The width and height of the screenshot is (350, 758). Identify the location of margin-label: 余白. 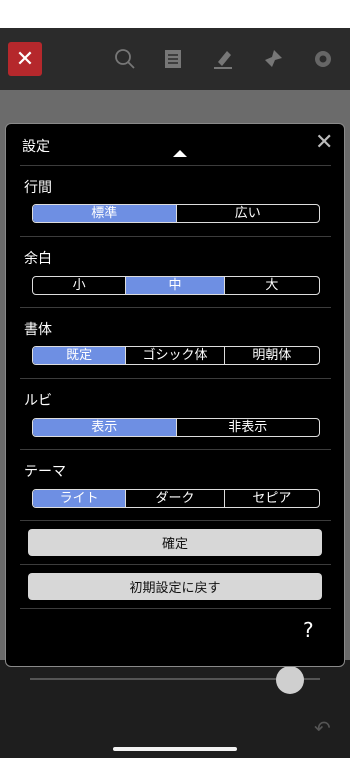
(38, 259).